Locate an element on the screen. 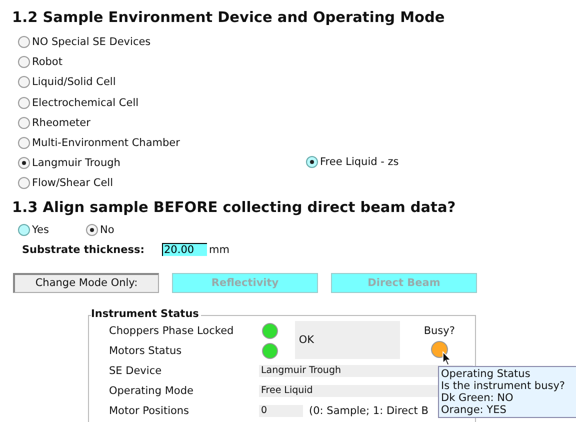 This screenshot has width=576, height=422. section-heading: 1.3 Align sample BEFORE collecting direct beam data? is located at coordinates (234, 208).